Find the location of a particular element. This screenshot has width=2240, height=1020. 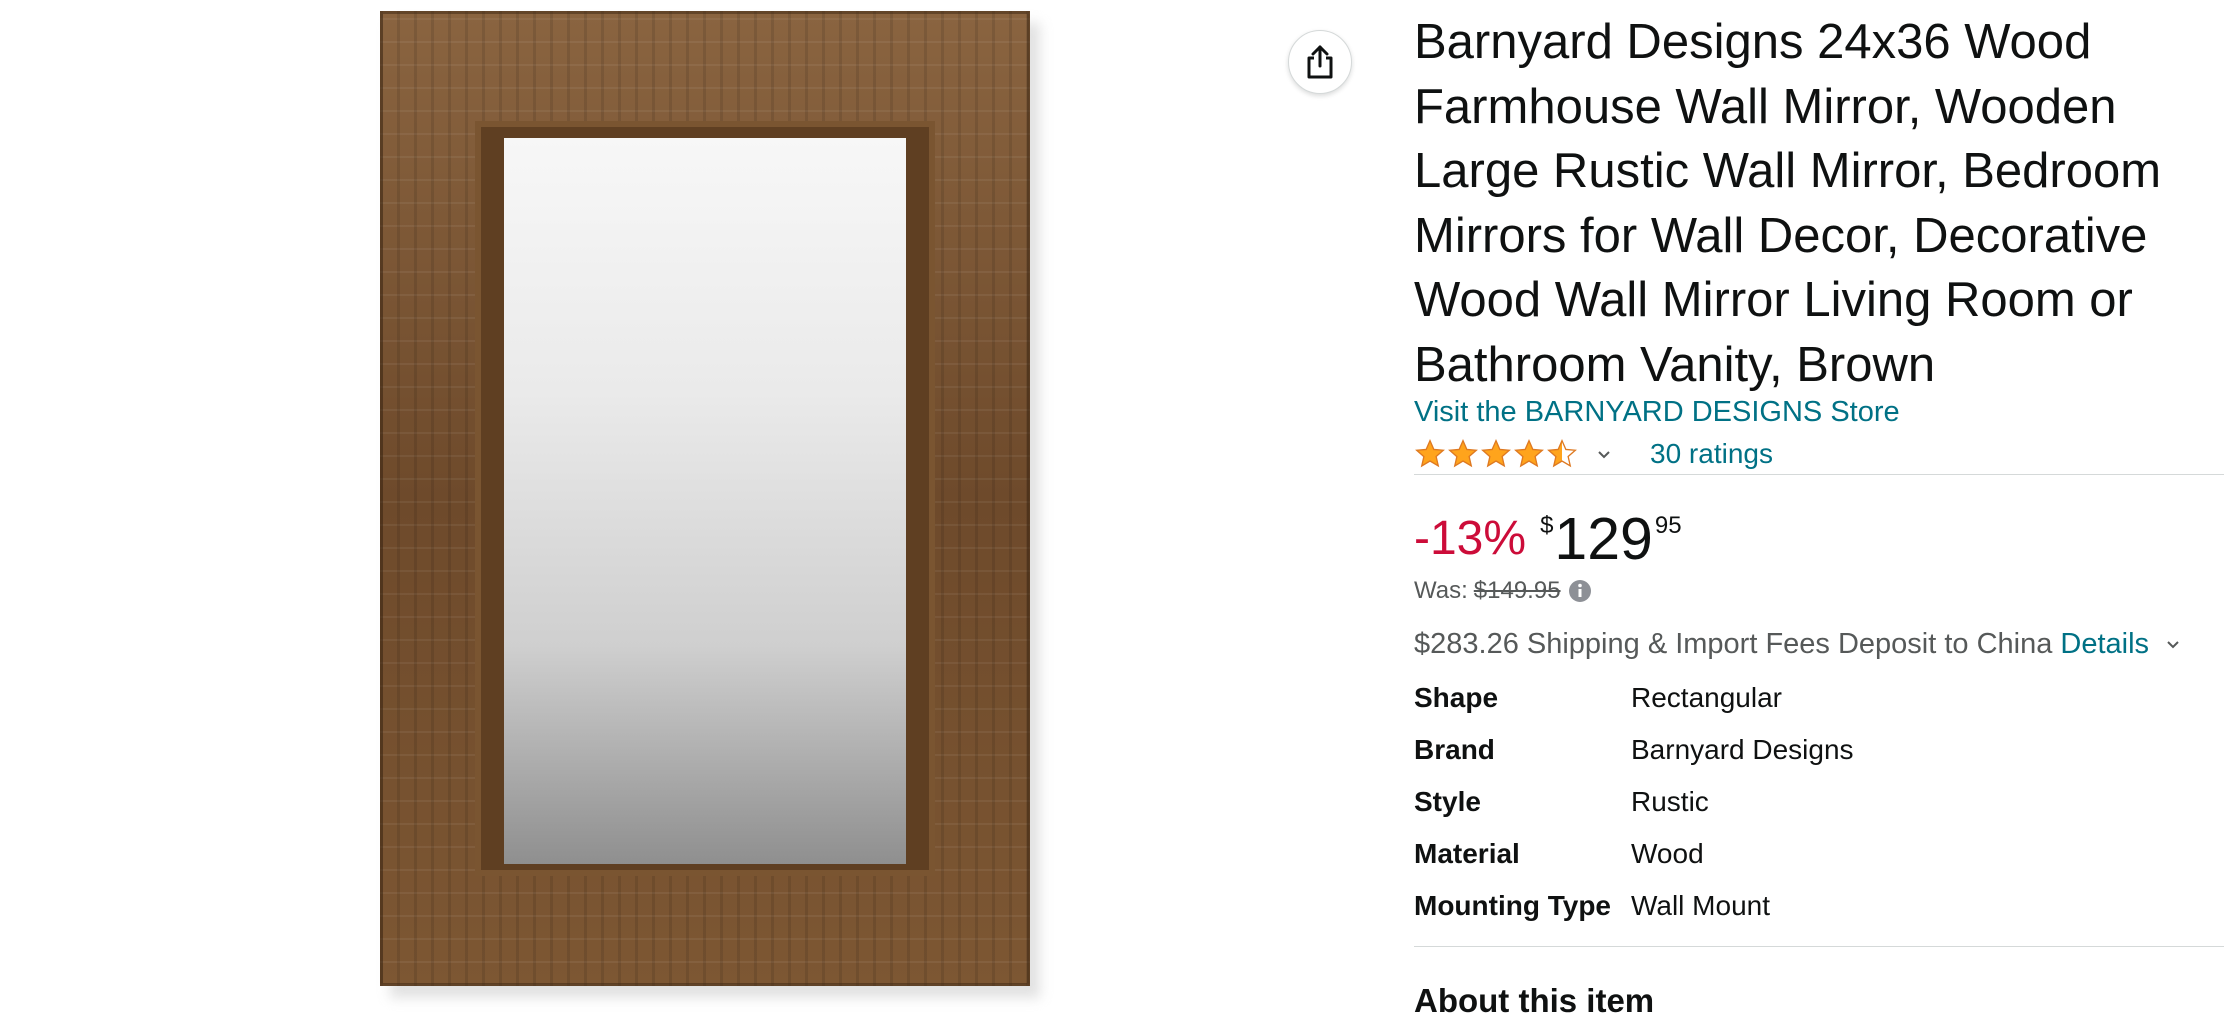

star-rating is located at coordinates (1496, 454).